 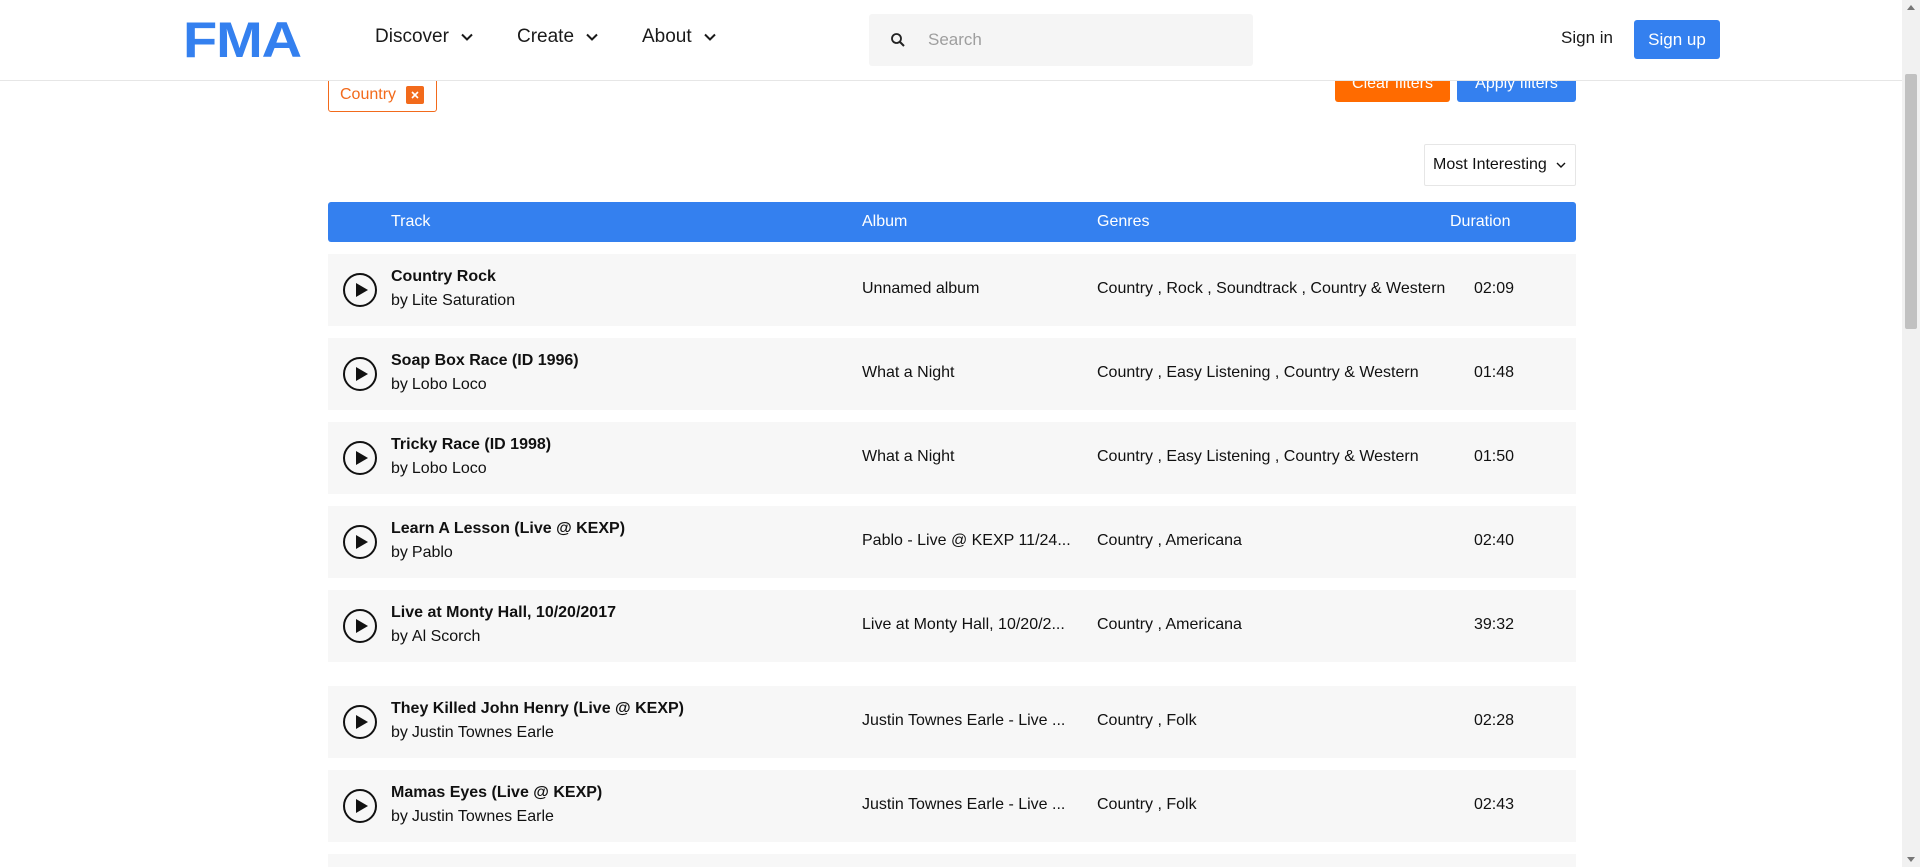 I want to click on filter-tag-label: Country, so click(x=368, y=94).